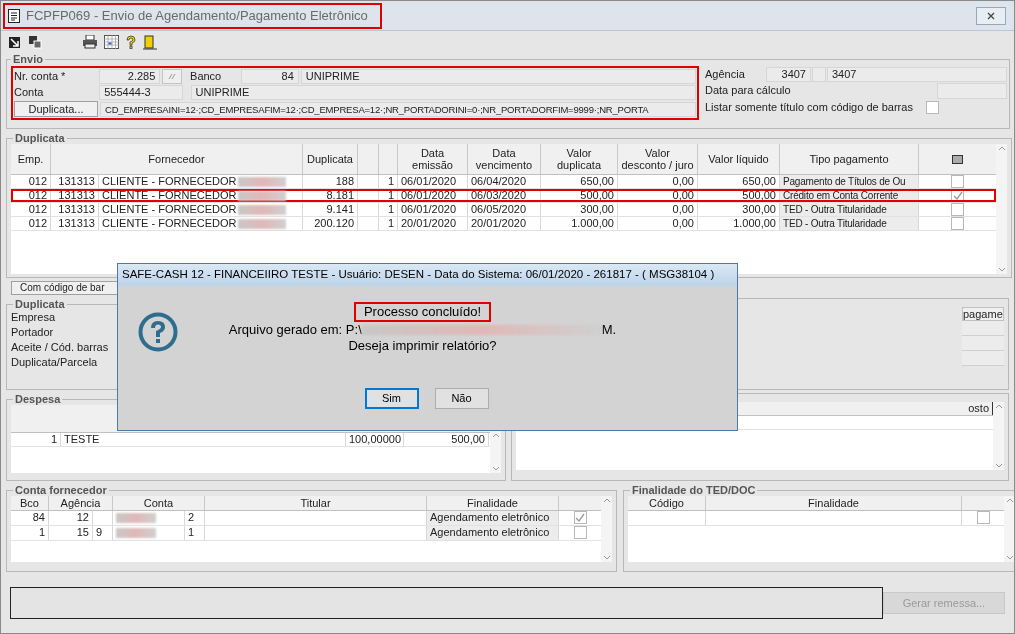 This screenshot has height=634, width=1015. I want to click on table-cell: 12, so click(71, 518).